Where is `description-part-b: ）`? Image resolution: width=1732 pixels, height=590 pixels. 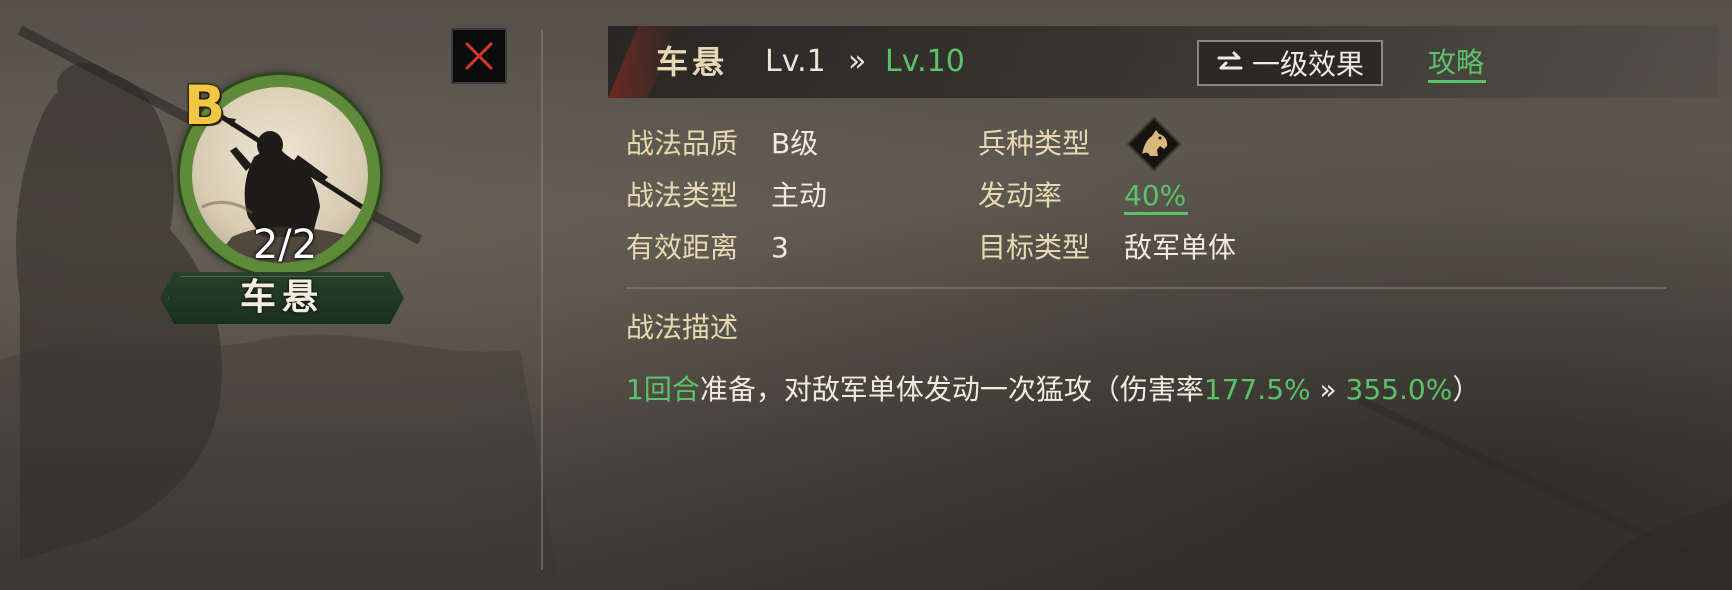
description-part-b: ） is located at coordinates (1466, 389).